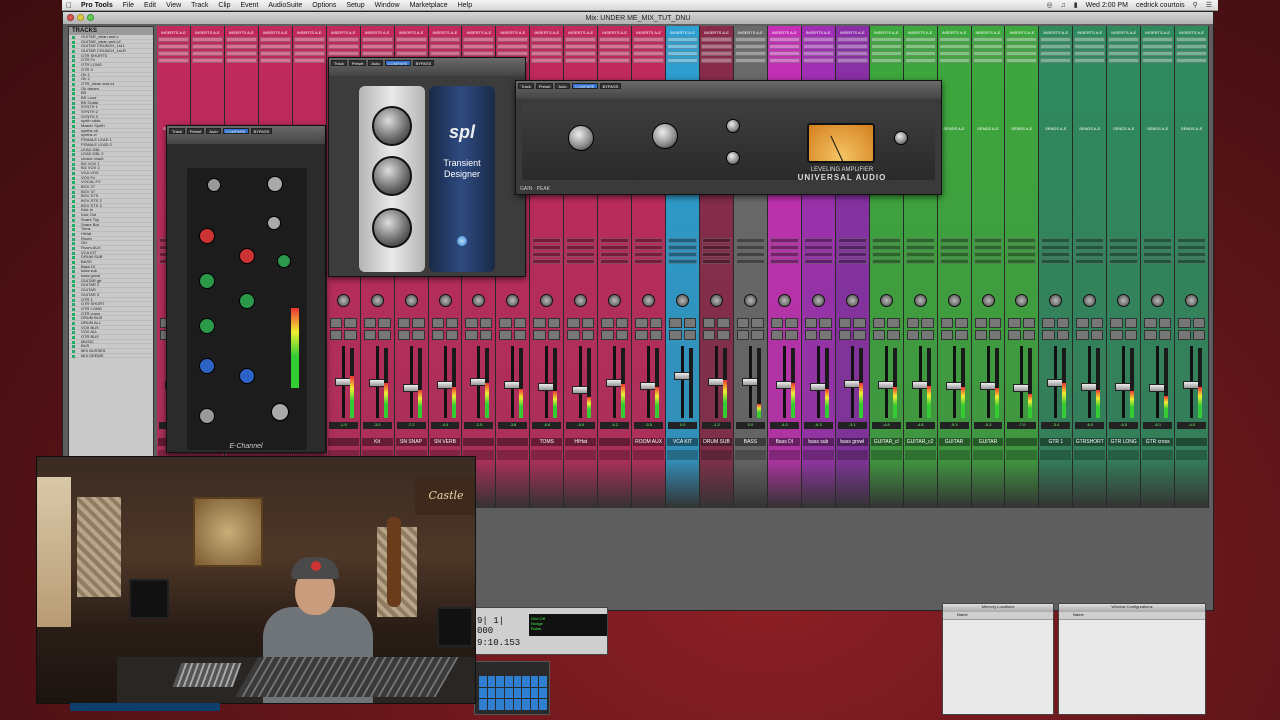  Describe the element at coordinates (988, 425) in the screenshot. I see `volume-readout: -5.3` at that location.